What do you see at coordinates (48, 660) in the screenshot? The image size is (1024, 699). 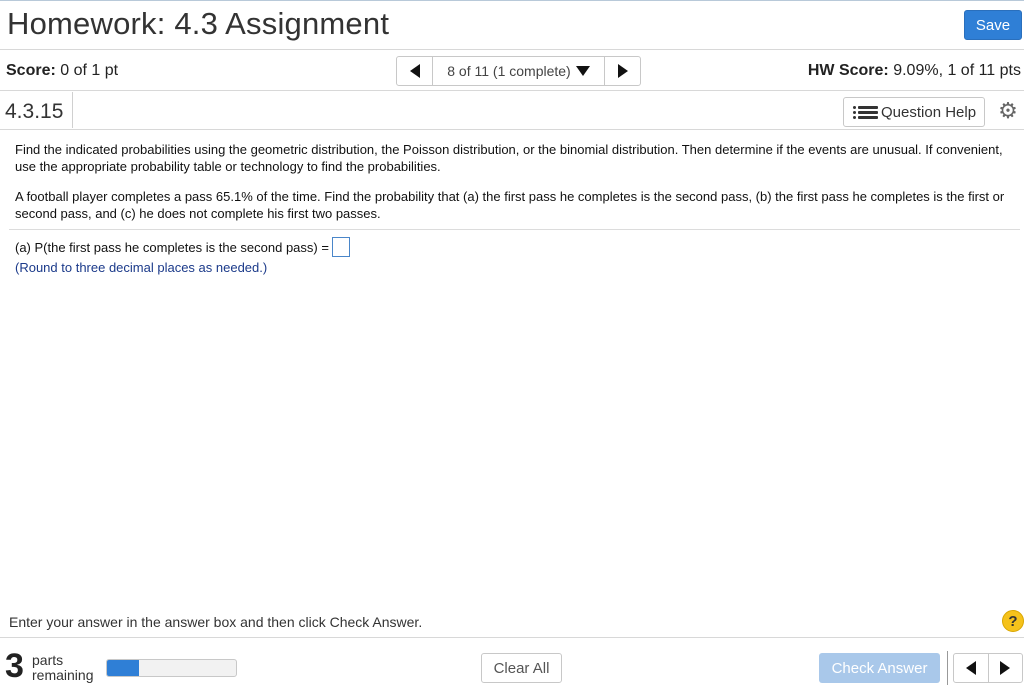 I see `parts-label-line1: parts` at bounding box center [48, 660].